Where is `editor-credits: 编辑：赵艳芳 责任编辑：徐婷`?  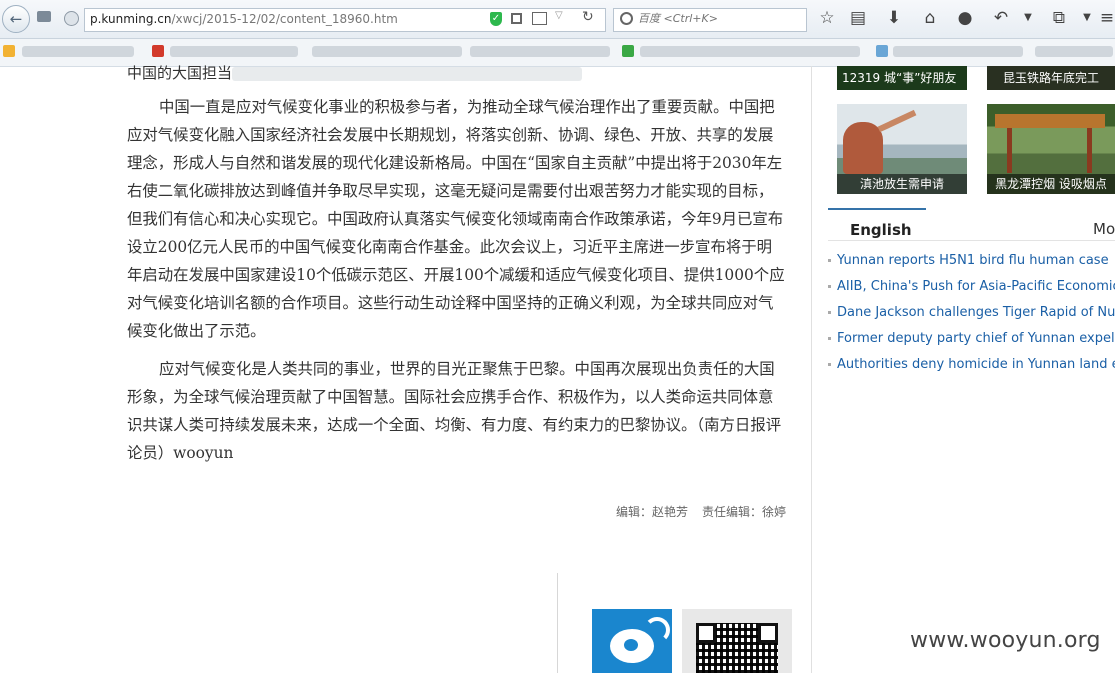
editor-credits: 编辑：赵艳芳 责任编辑：徐婷 is located at coordinates (701, 511).